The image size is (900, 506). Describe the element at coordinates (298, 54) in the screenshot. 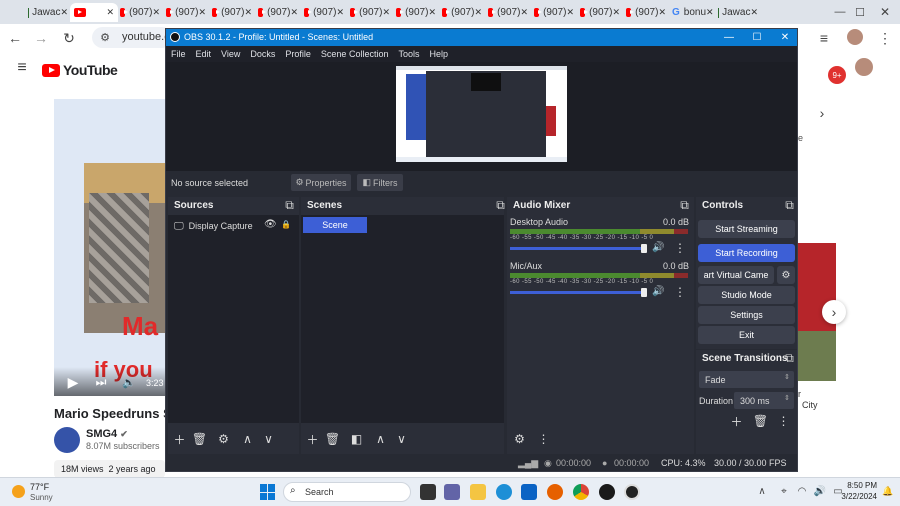

I see `menu-item-profile: Profile` at that location.